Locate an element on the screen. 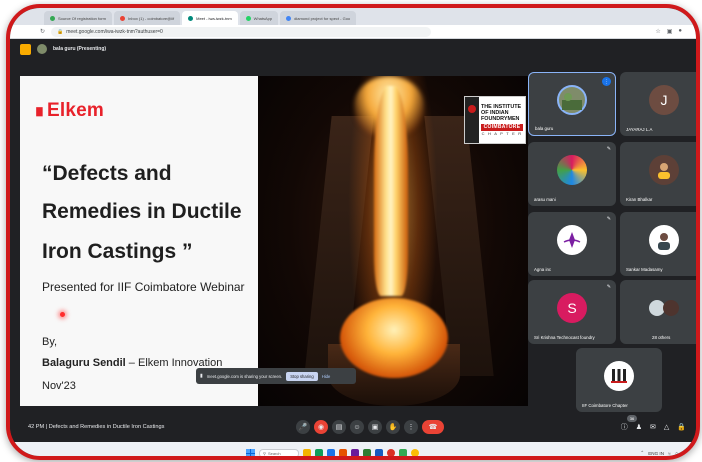 The image size is (702, 462). iif-chapter-logo-icon is located at coordinates (619, 376).